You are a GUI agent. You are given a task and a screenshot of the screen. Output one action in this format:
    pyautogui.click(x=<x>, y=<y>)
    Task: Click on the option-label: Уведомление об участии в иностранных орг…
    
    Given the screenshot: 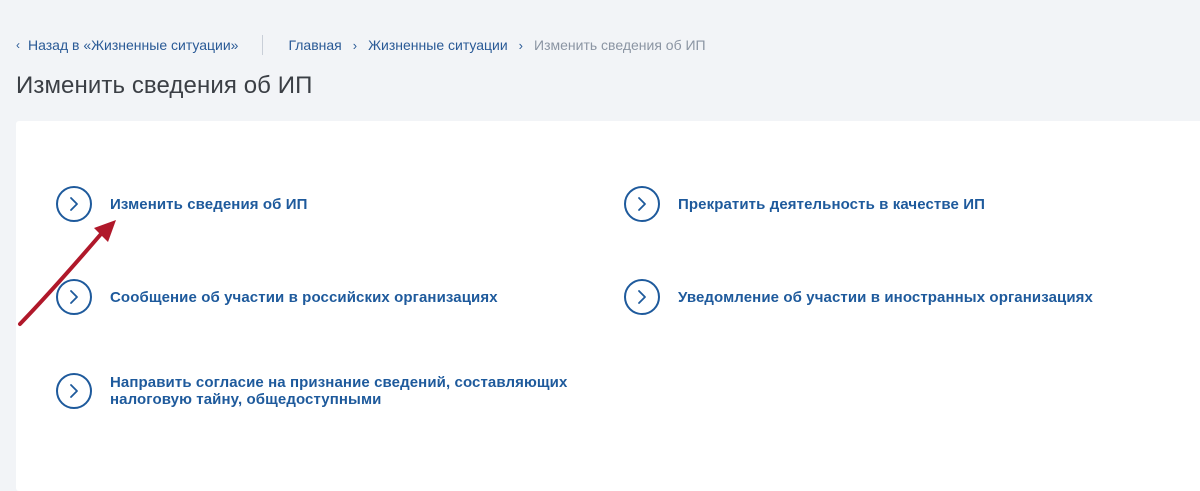 What is the action you would take?
    pyautogui.click(x=885, y=297)
    